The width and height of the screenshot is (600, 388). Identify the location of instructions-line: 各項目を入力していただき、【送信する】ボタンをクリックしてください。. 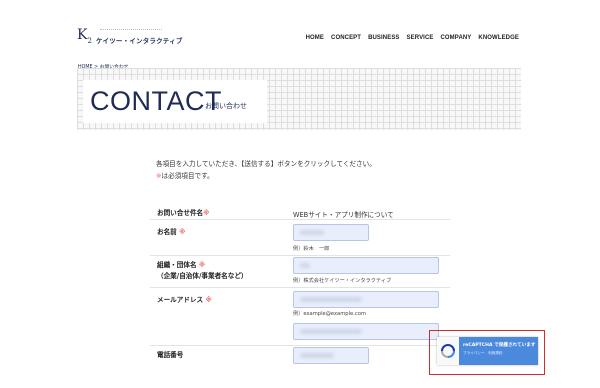
(266, 164).